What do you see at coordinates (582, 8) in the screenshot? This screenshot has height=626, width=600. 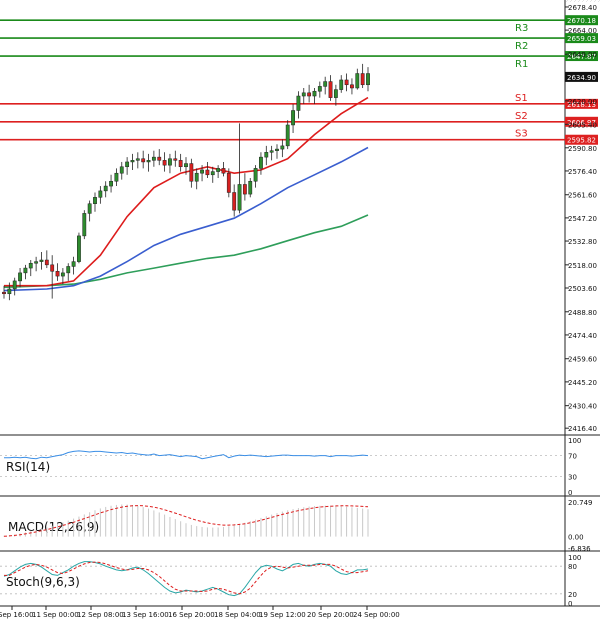 I see `price-tick-label: 2678.40` at bounding box center [582, 8].